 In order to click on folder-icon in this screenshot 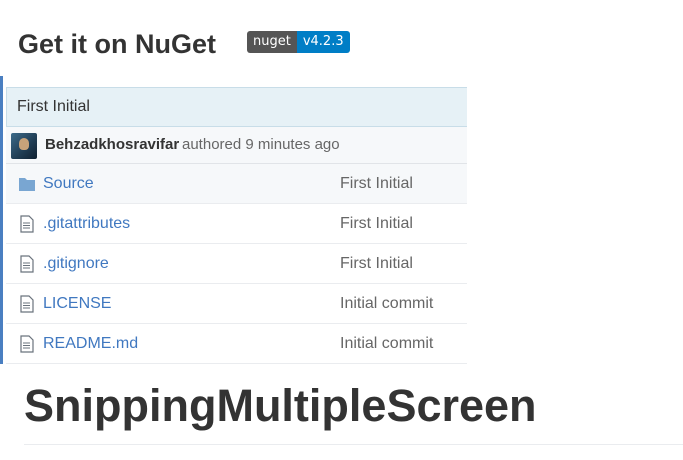, I will do `click(27, 184)`.